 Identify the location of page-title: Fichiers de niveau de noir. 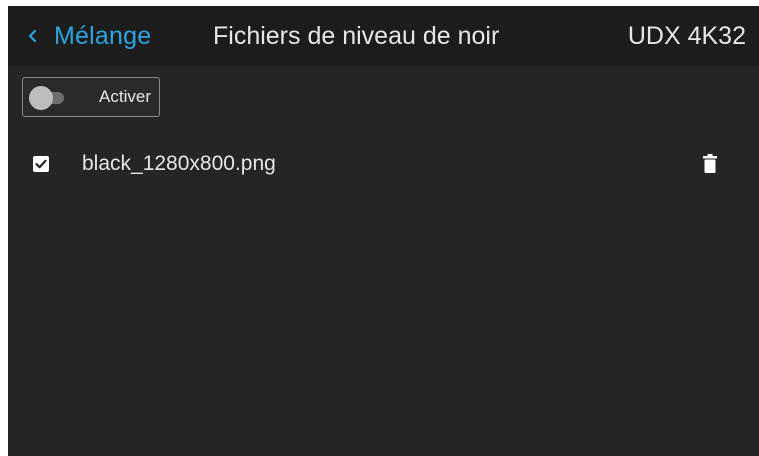
(356, 36).